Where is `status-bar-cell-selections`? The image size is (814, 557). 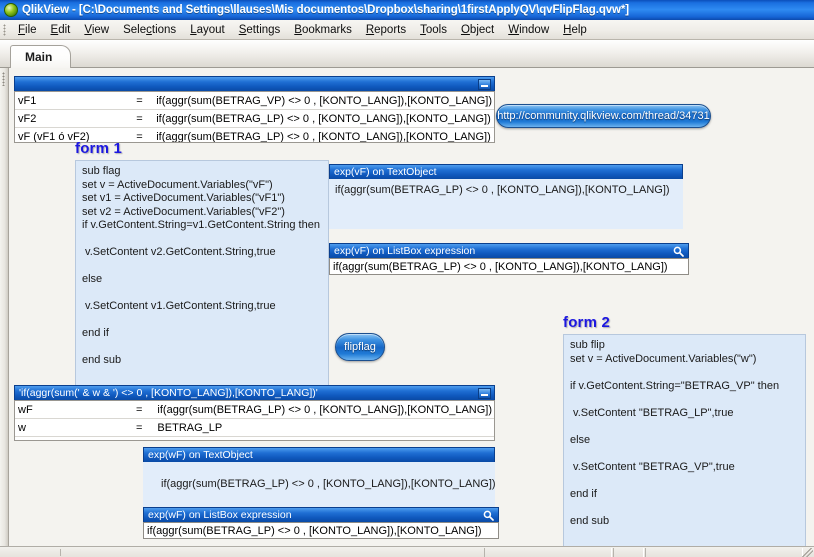 status-bar-cell-selections is located at coordinates (548, 552).